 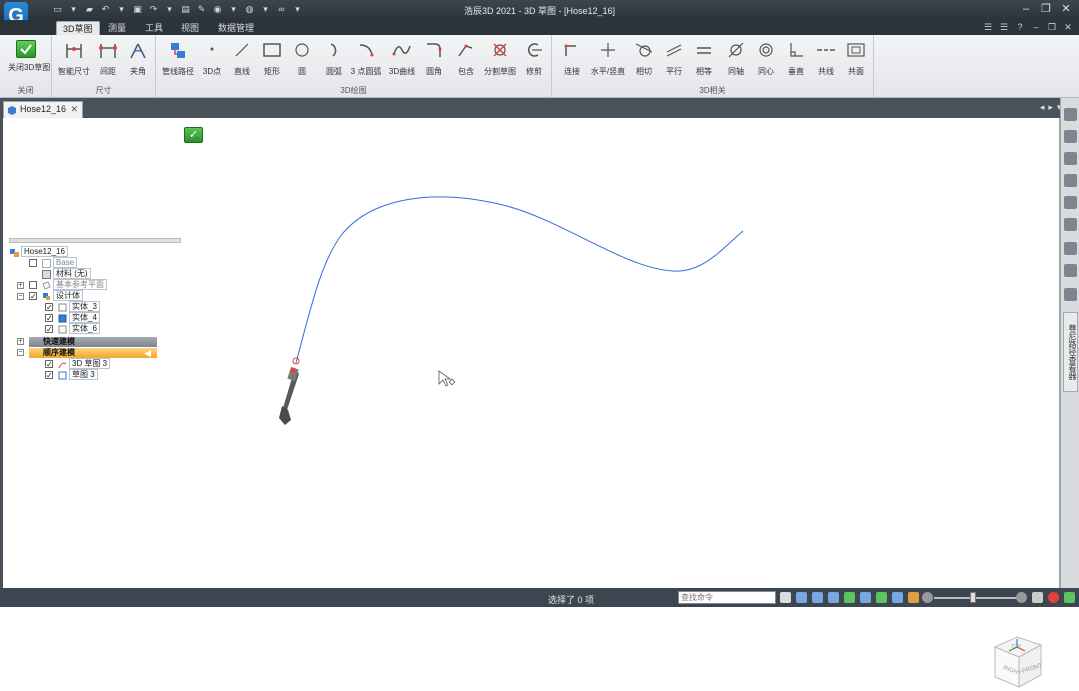 I want to click on render-icon, so click(x=897, y=597).